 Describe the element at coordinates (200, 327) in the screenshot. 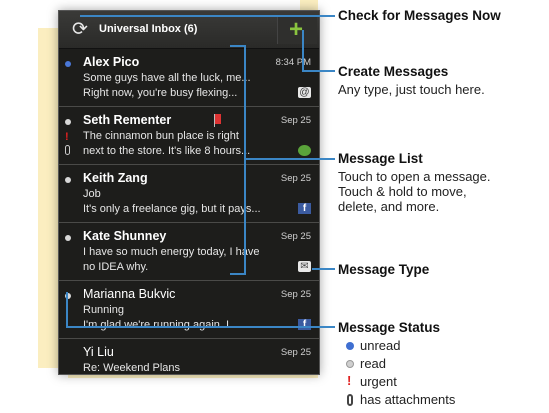

I see `status-callout-line-h` at that location.